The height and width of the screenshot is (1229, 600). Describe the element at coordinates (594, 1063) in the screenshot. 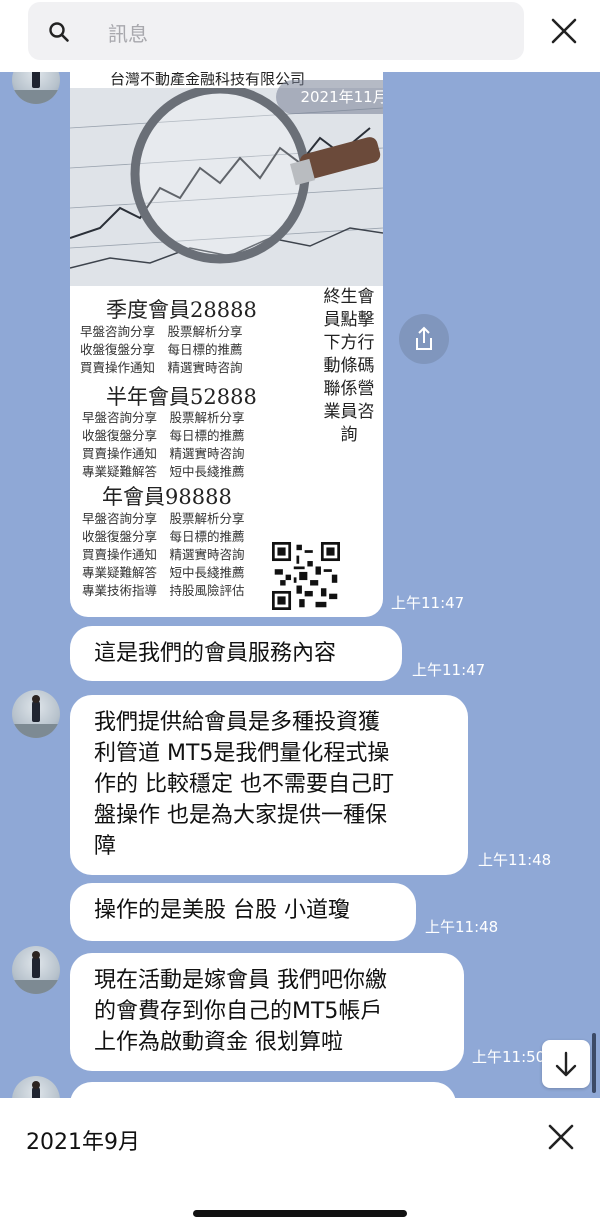

I see `scrollbar` at that location.